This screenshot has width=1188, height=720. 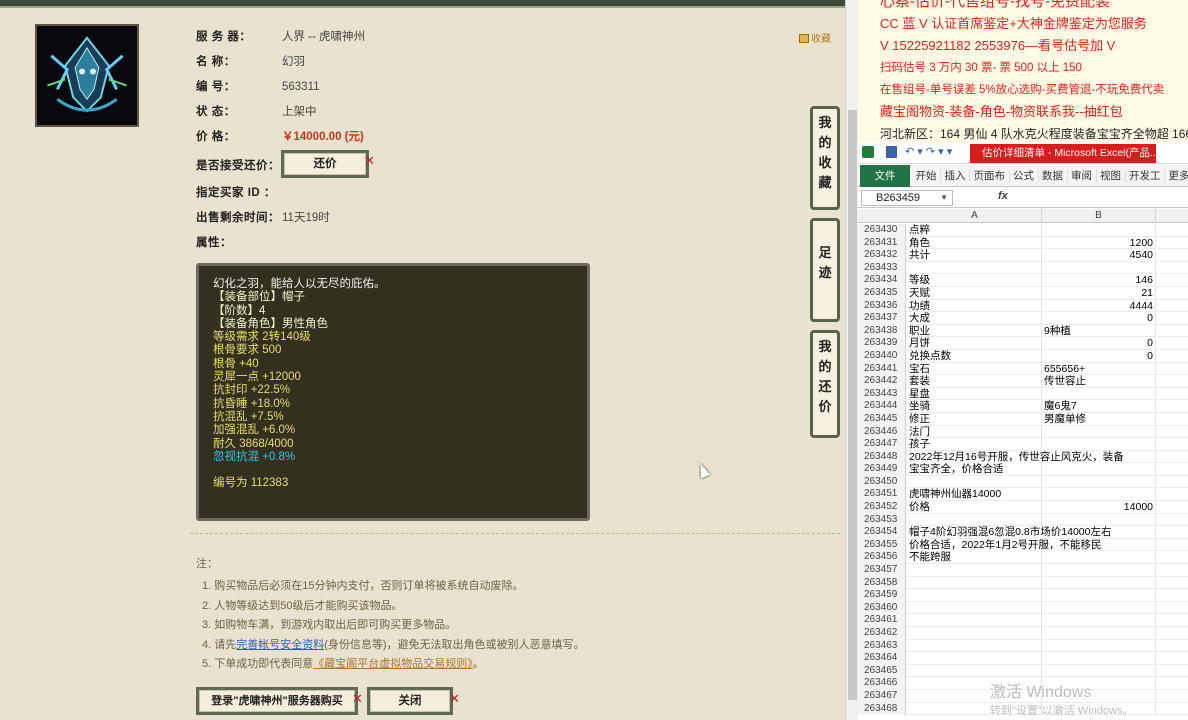 What do you see at coordinates (882, 683) in the screenshot?
I see `row-number: 263466` at bounding box center [882, 683].